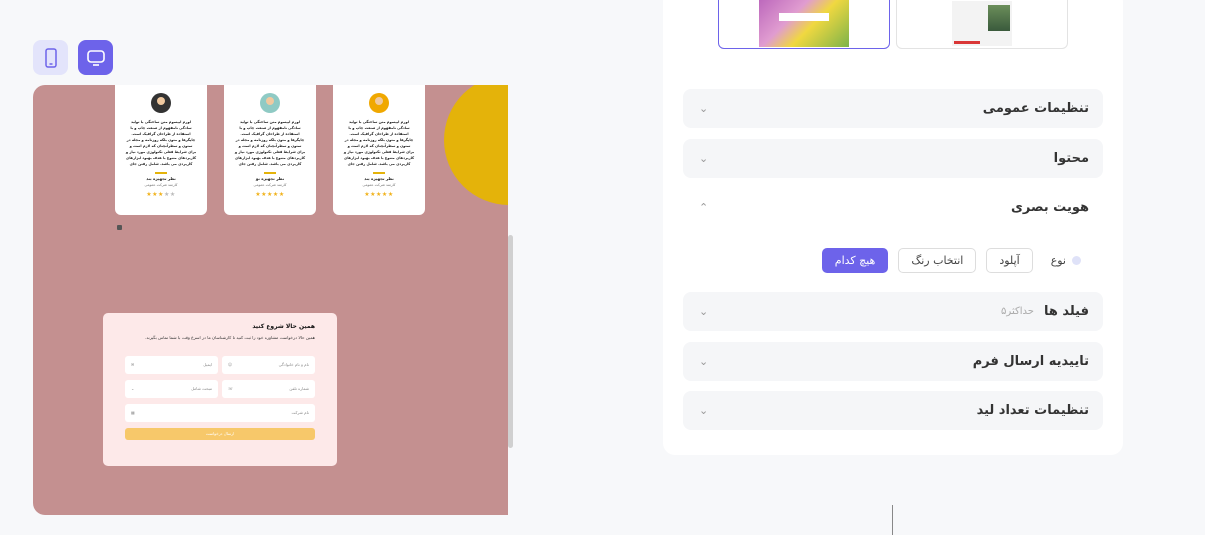 Image resolution: width=1205 pixels, height=535 pixels. What do you see at coordinates (892, 520) in the screenshot?
I see `divider-line` at bounding box center [892, 520].